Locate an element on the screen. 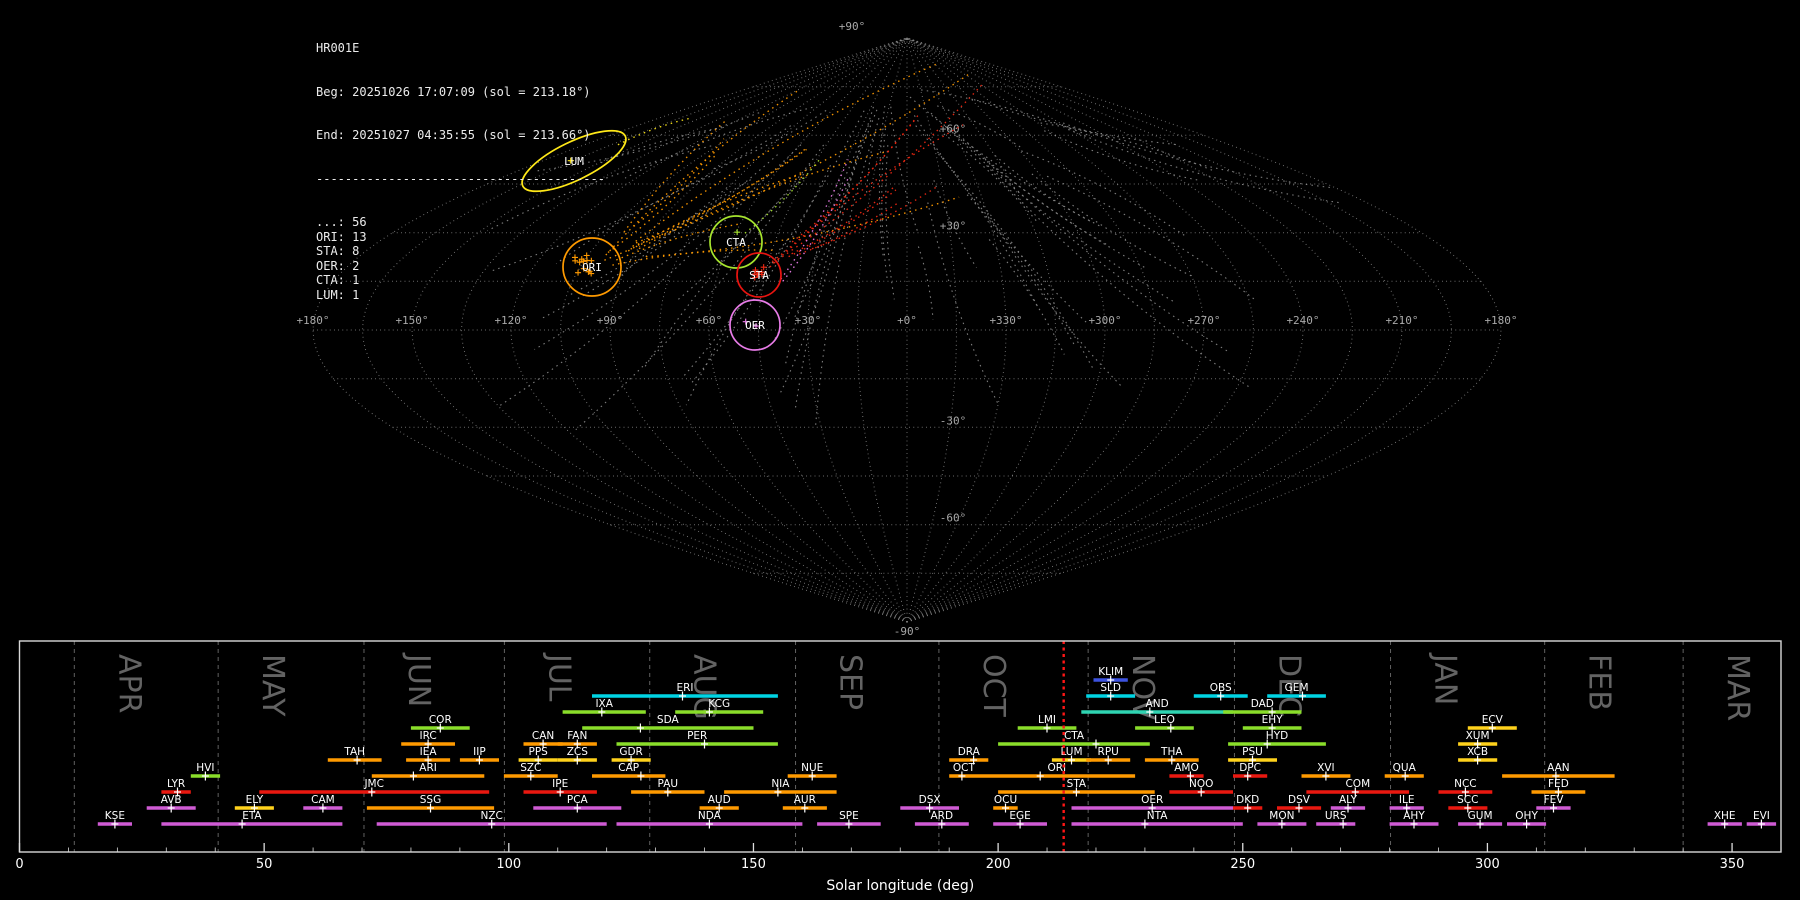  bar-label-ELY: ELY is located at coordinates (255, 800).